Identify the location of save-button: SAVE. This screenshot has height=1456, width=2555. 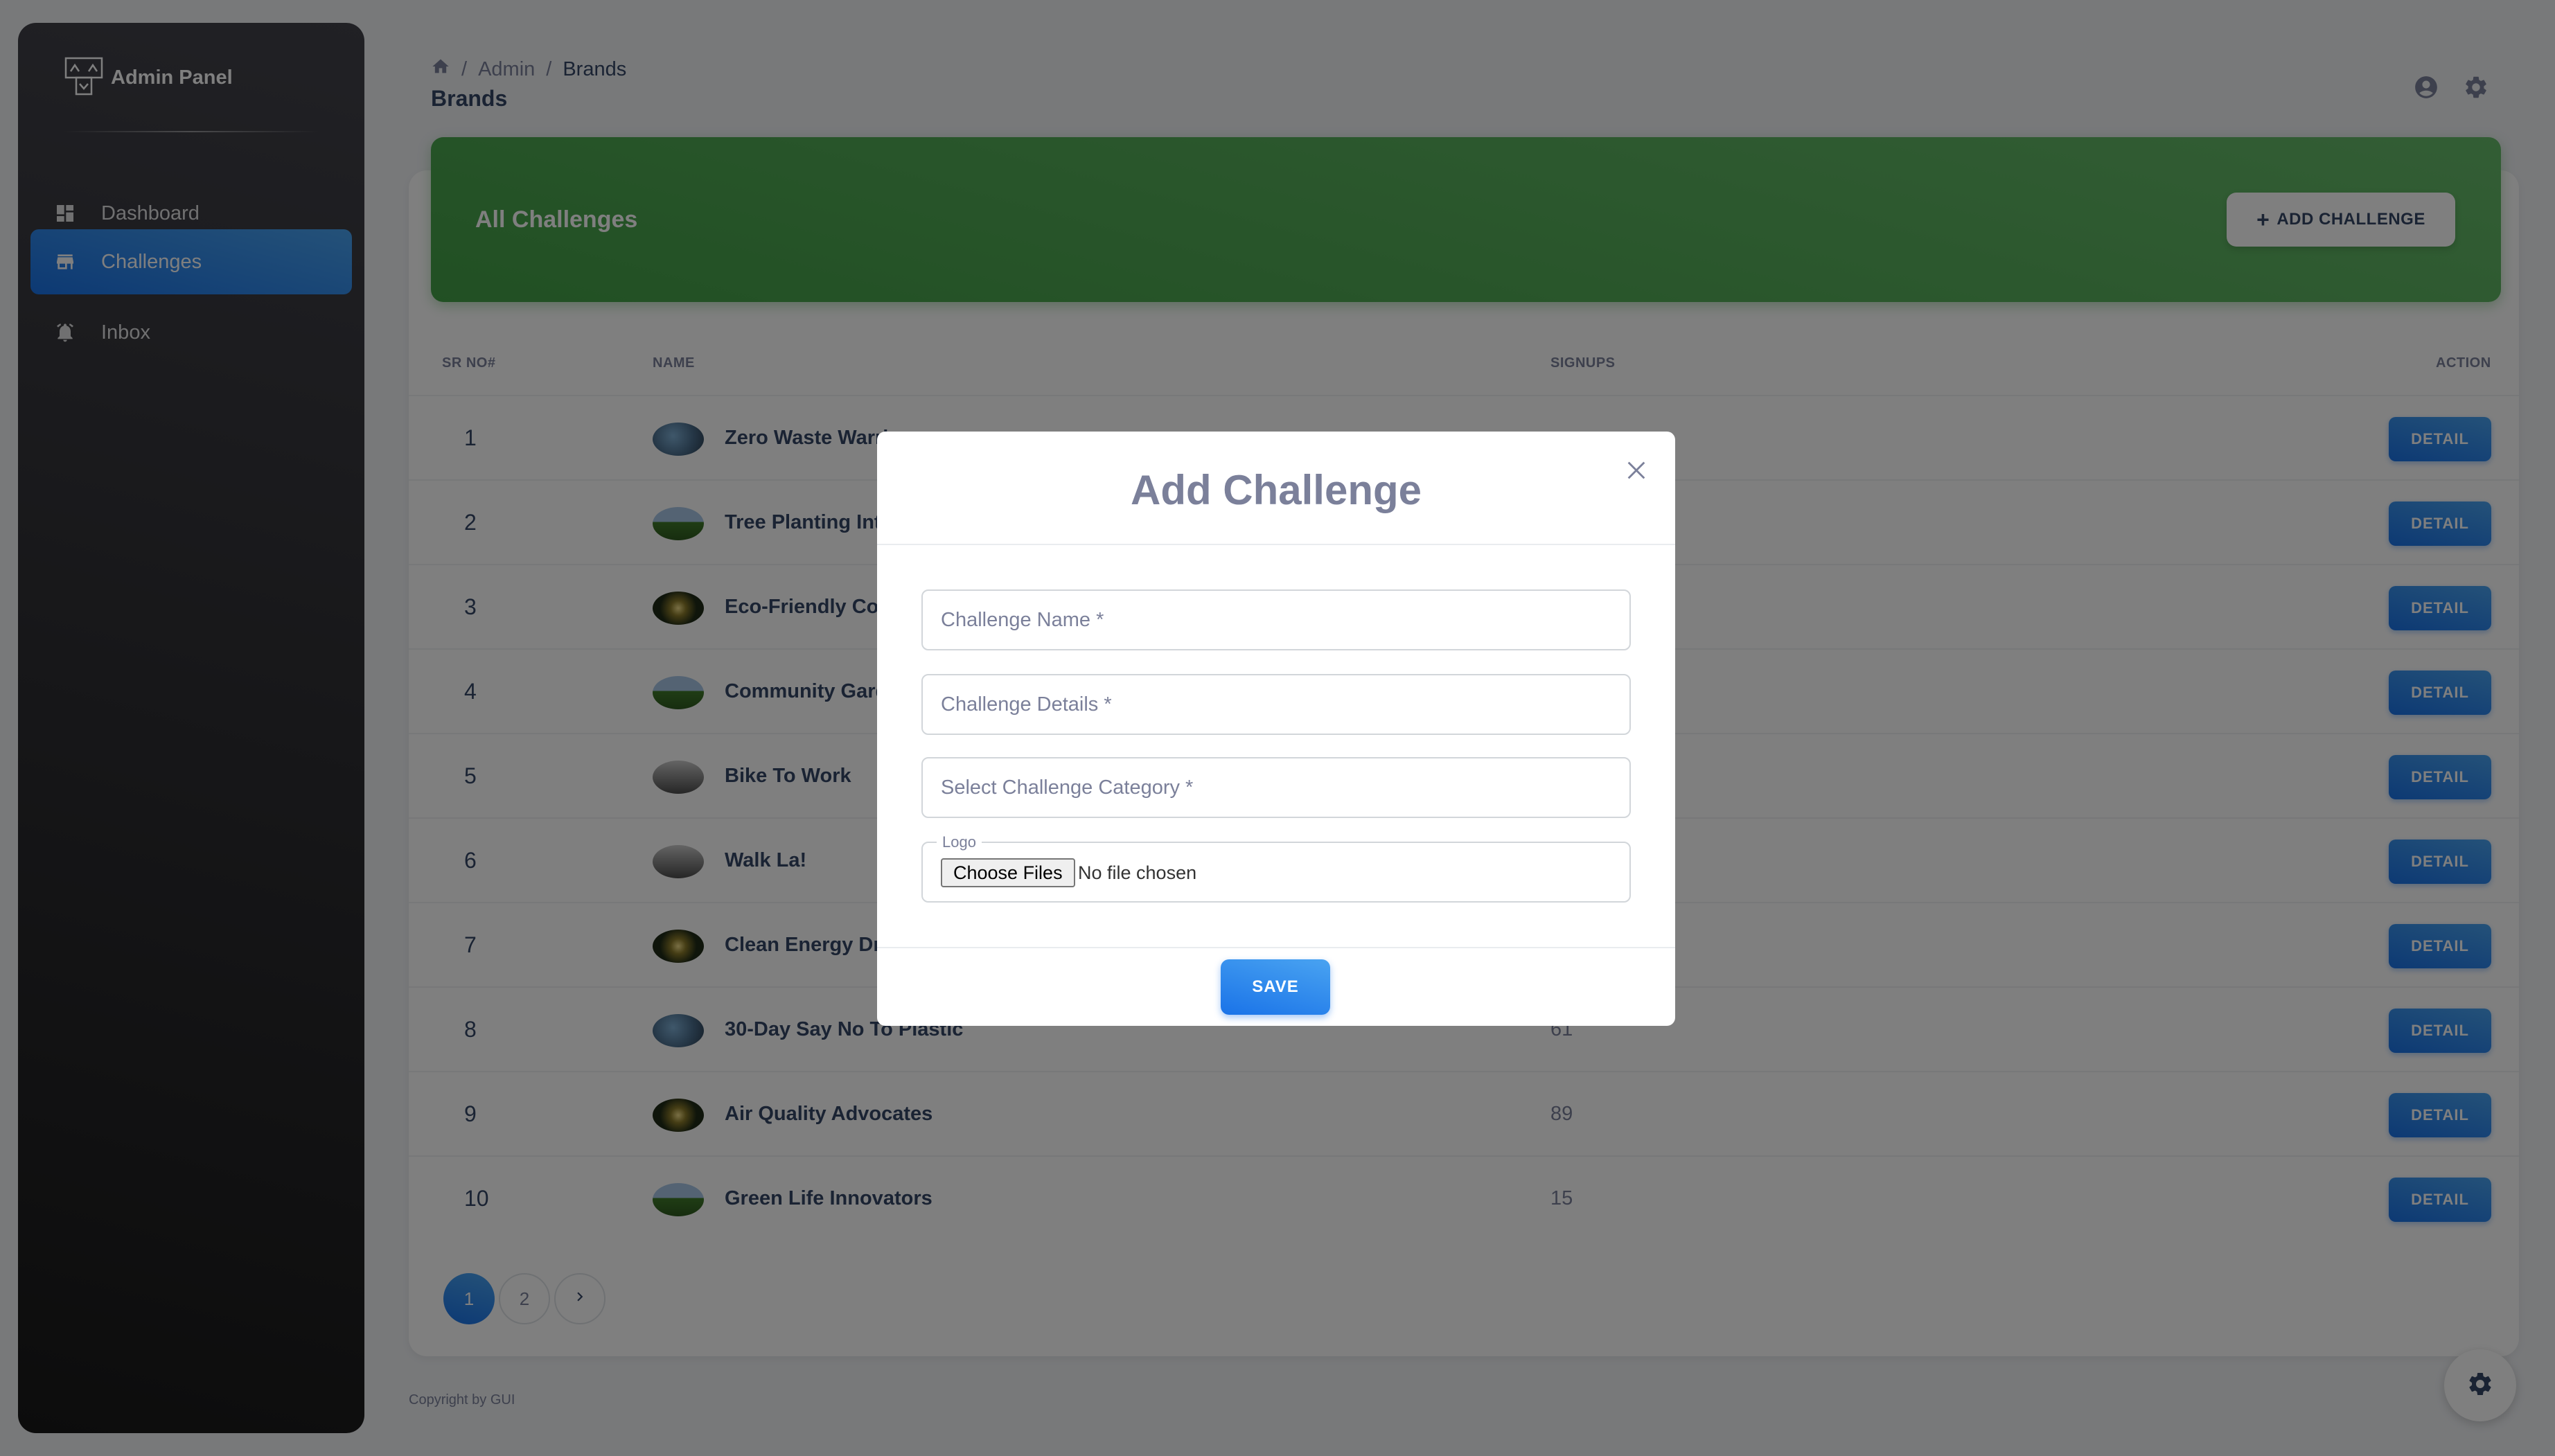
(1276, 987).